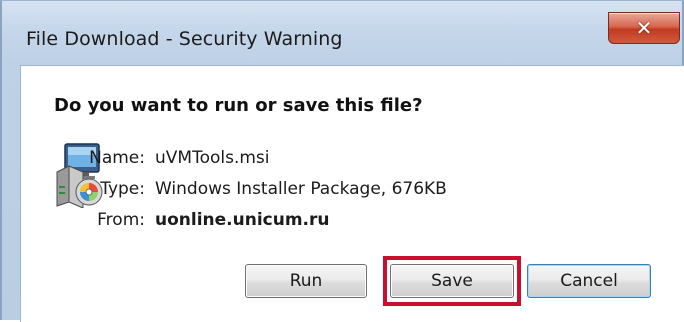 The width and height of the screenshot is (684, 322). Describe the element at coordinates (306, 281) in the screenshot. I see `run-button: Run` at that location.